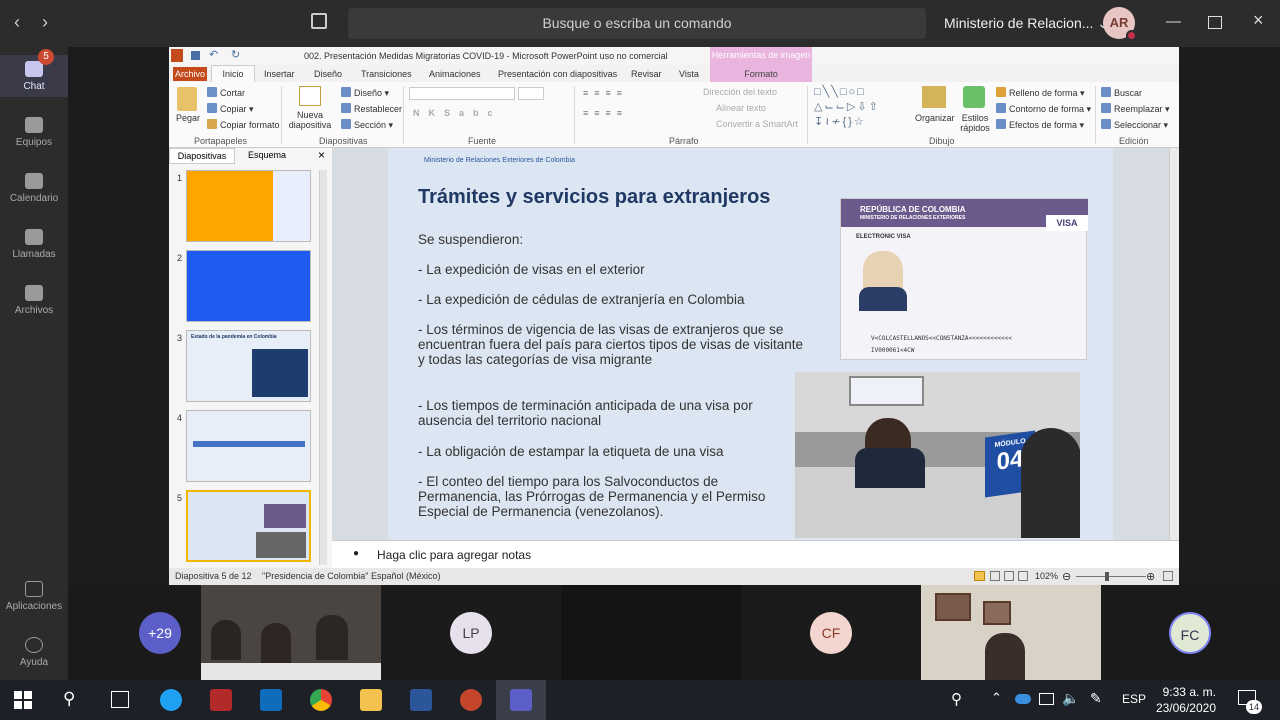 The width and height of the screenshot is (1280, 720). I want to click on compose-icon, so click(319, 21).